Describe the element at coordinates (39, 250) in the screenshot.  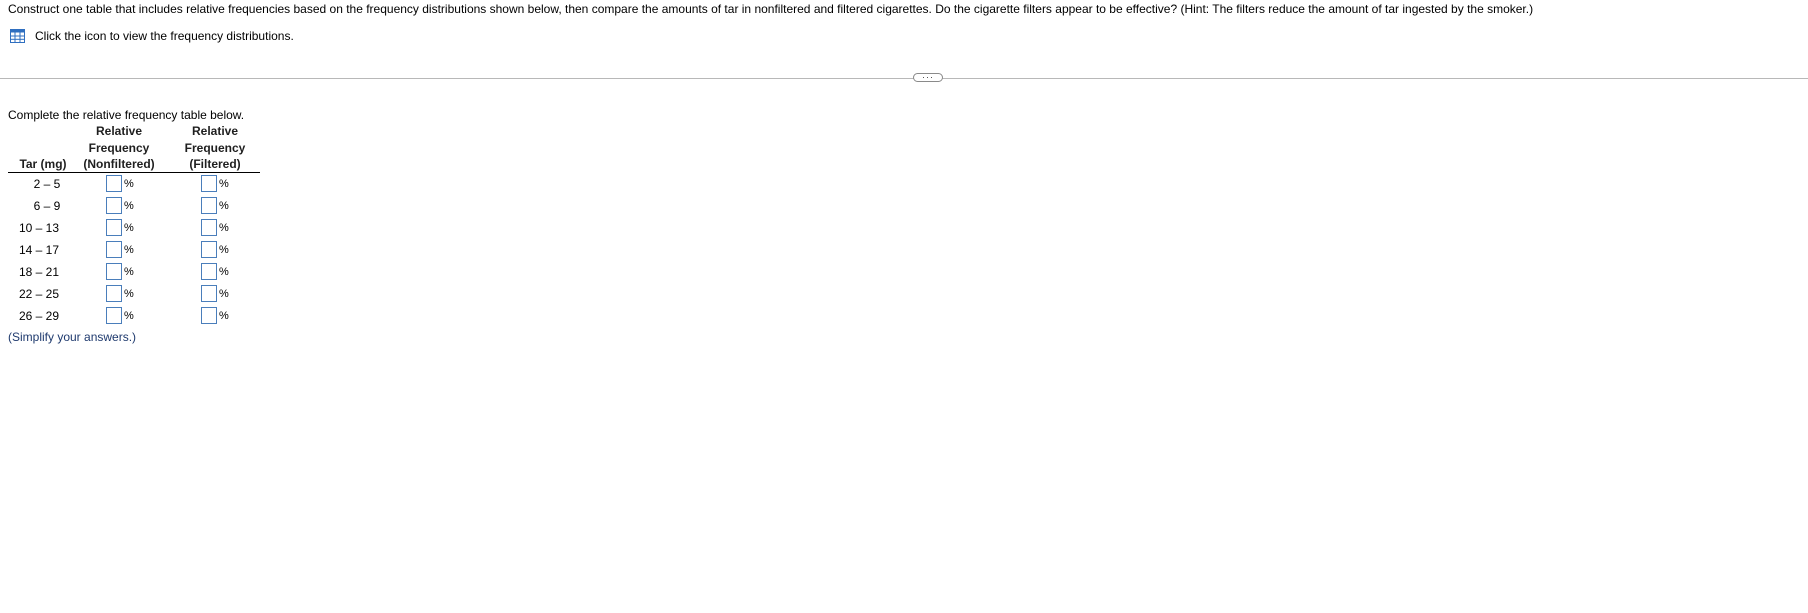
I see `tar-range-label: 14 – 17` at that location.